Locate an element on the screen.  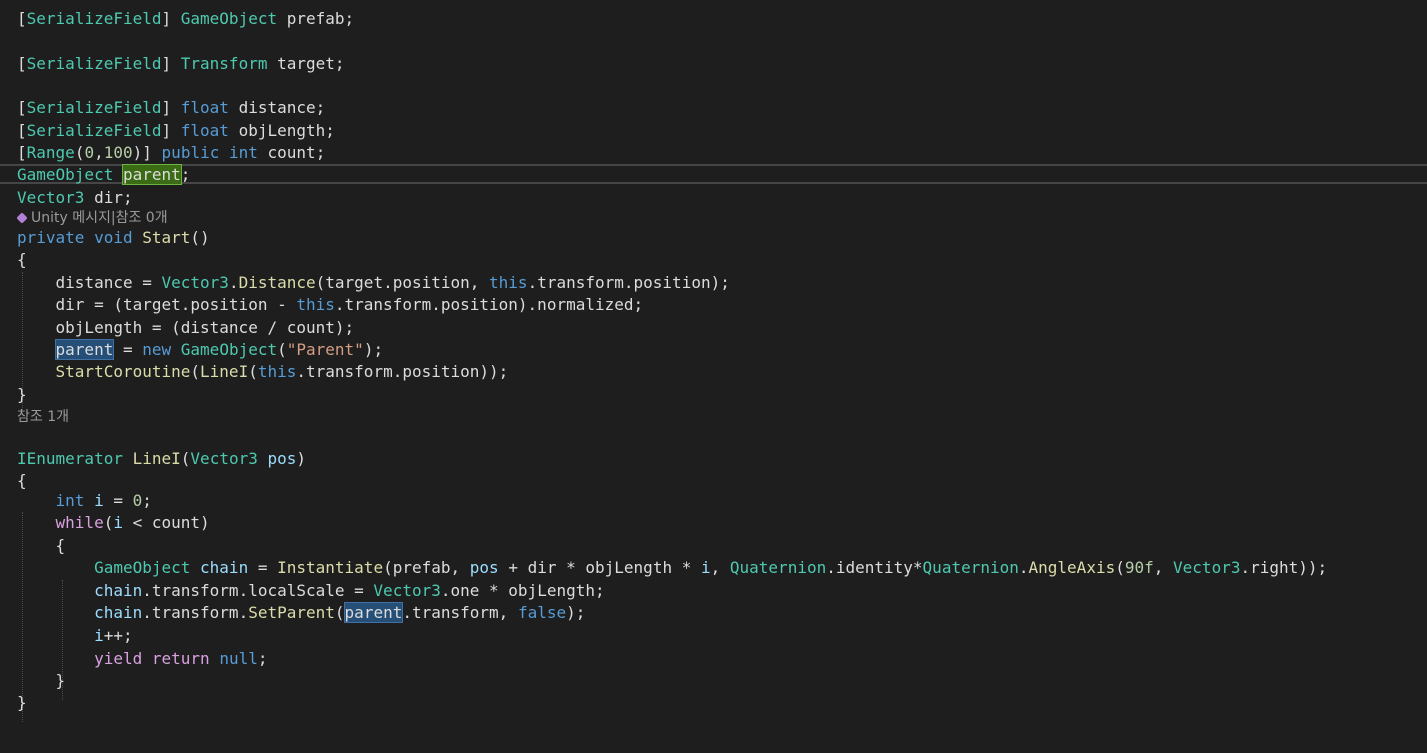
code-line: objLength = (distance / count); is located at coordinates (186, 328).